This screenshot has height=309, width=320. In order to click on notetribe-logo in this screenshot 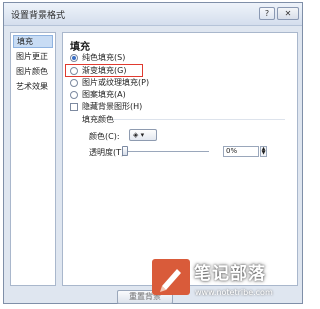, I will do `click(171, 277)`.